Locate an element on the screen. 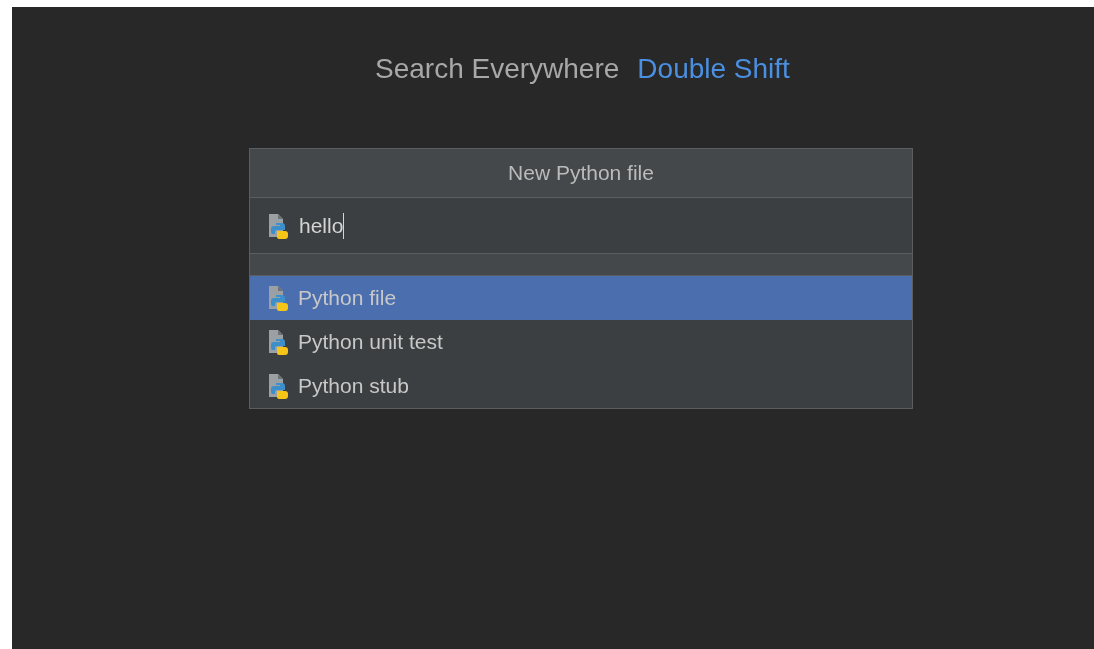  hint-action: Search Everywhere is located at coordinates (497, 69).